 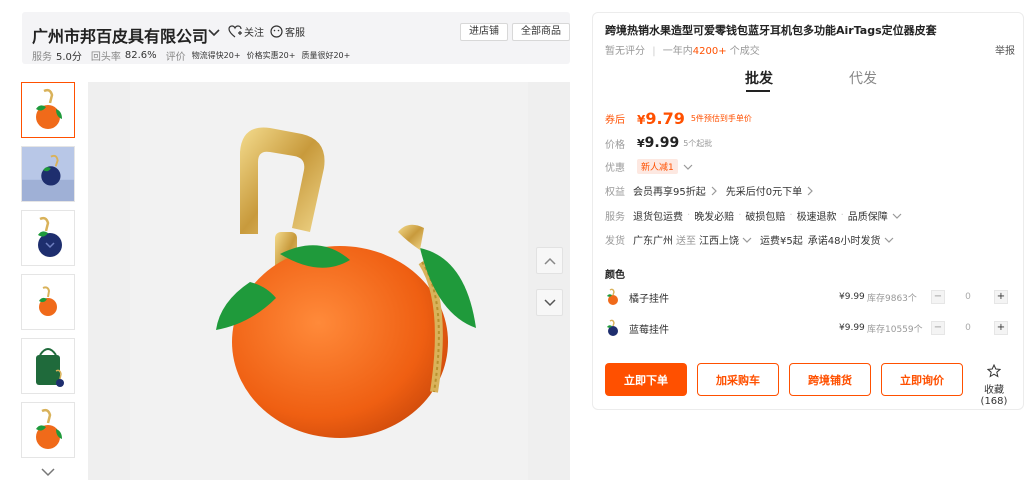 What do you see at coordinates (658, 217) in the screenshot?
I see `service-item: 退货包运费` at bounding box center [658, 217].